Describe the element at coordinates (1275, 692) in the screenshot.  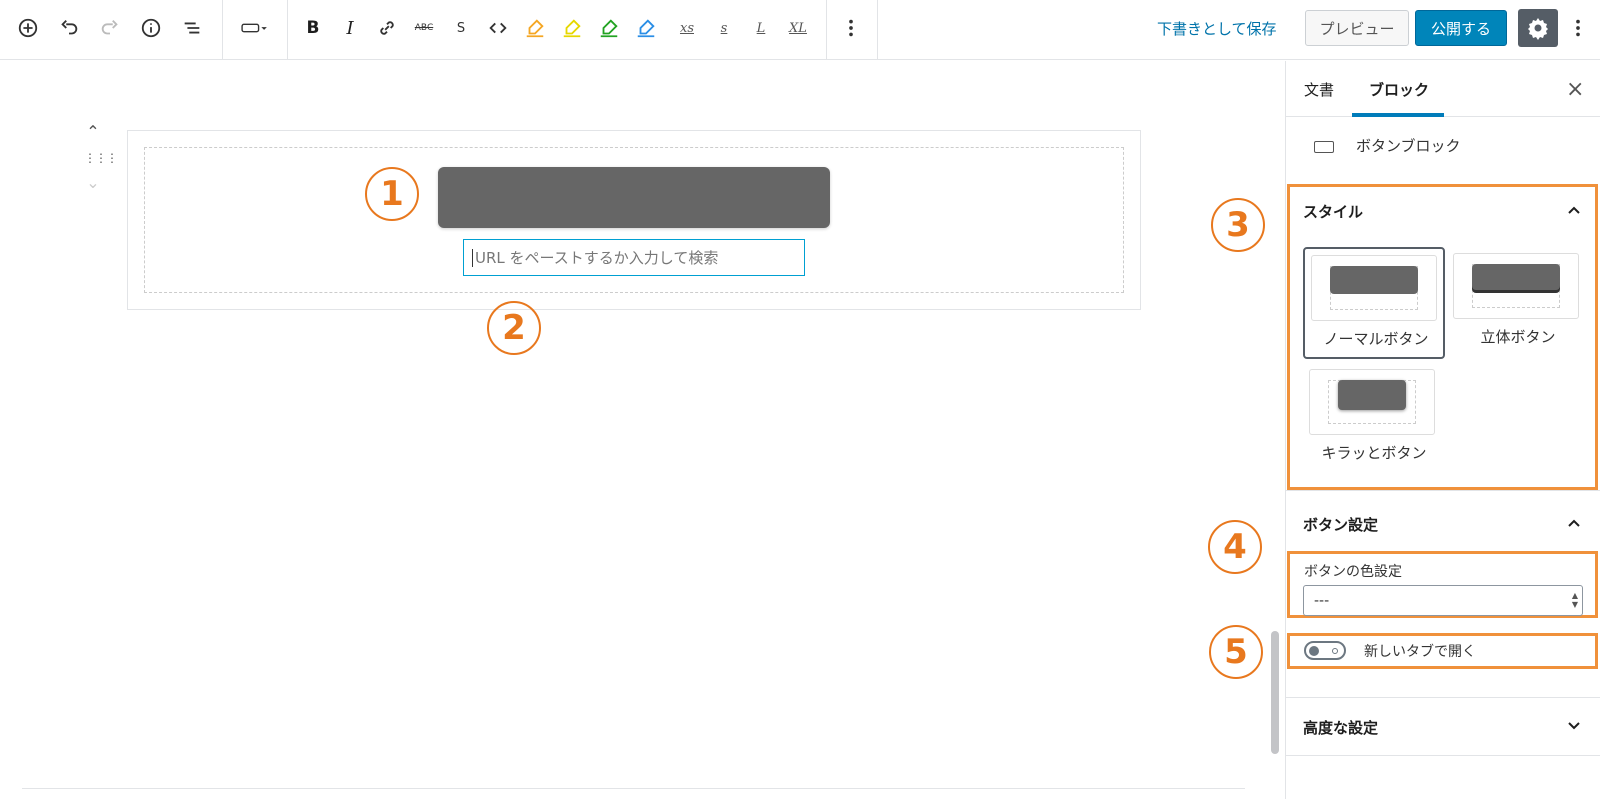
I see `editor-scrollbar` at that location.